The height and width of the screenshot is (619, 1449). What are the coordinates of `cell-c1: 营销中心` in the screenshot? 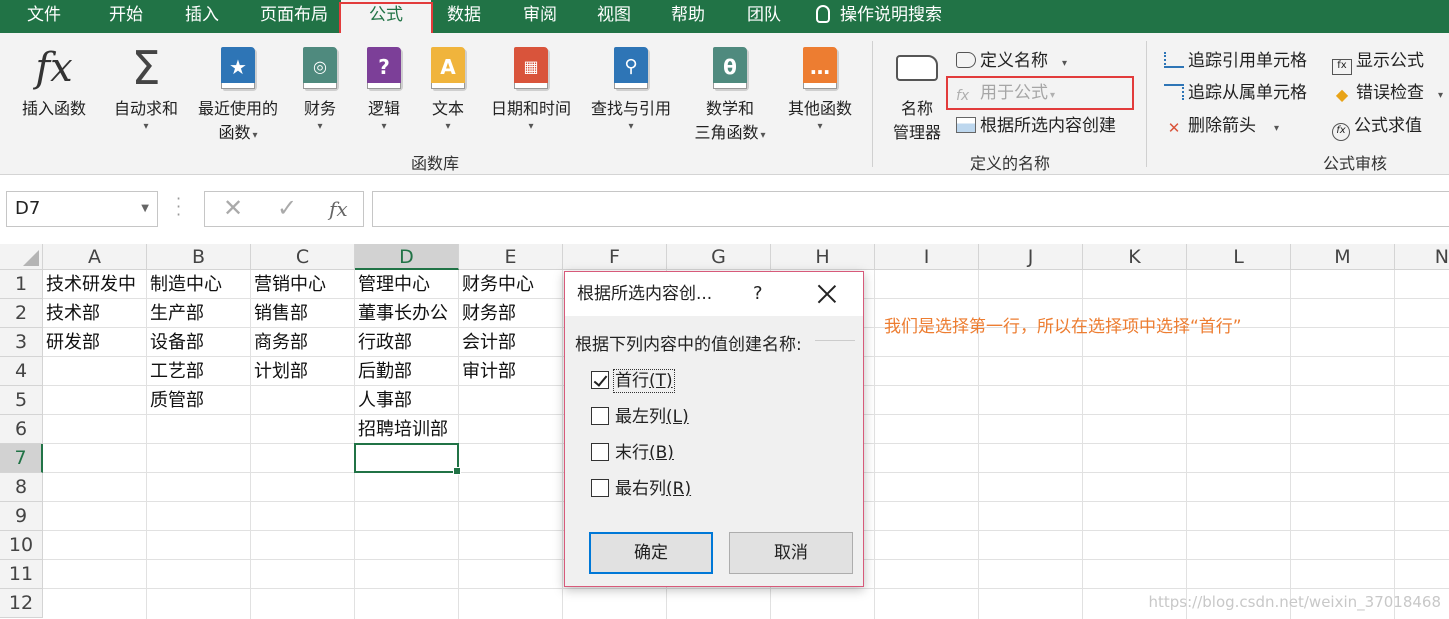 It's located at (288, 284).